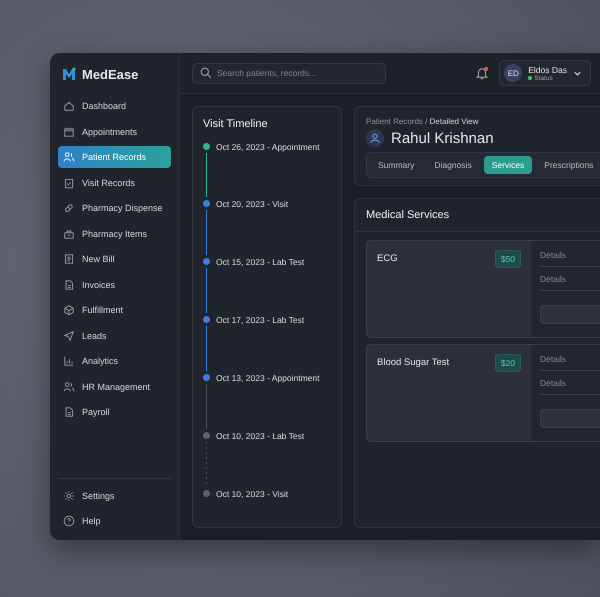 This screenshot has width=600, height=597. What do you see at coordinates (387, 258) in the screenshot?
I see `service-name: ECG` at bounding box center [387, 258].